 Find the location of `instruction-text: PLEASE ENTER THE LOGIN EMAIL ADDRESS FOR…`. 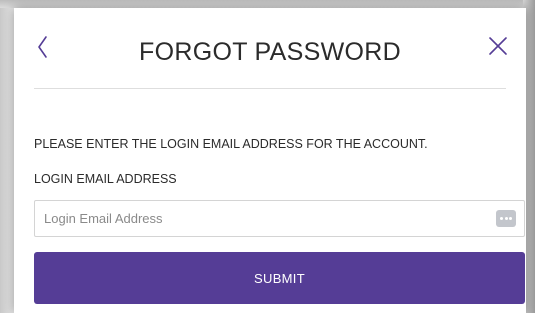

instruction-text: PLEASE ENTER THE LOGIN EMAIL ADDRESS FOR… is located at coordinates (231, 144).